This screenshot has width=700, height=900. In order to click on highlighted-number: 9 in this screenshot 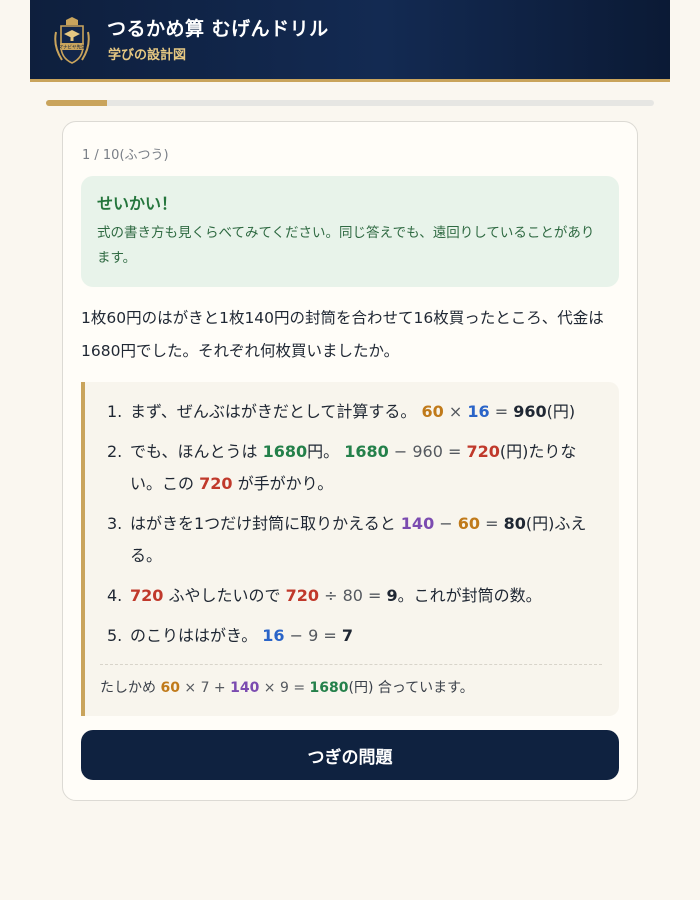, I will do `click(392, 595)`.